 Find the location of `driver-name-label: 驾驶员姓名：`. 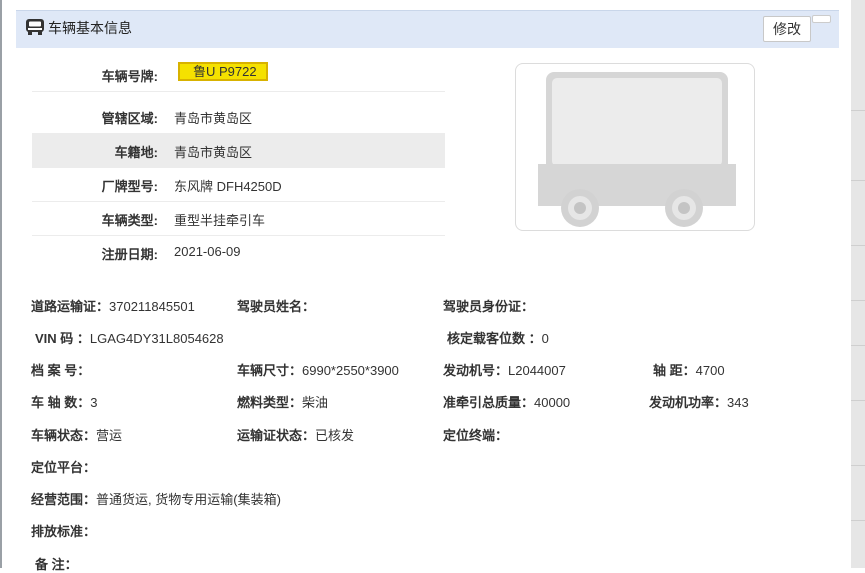

driver-name-label: 驾驶员姓名： is located at coordinates (276, 306).